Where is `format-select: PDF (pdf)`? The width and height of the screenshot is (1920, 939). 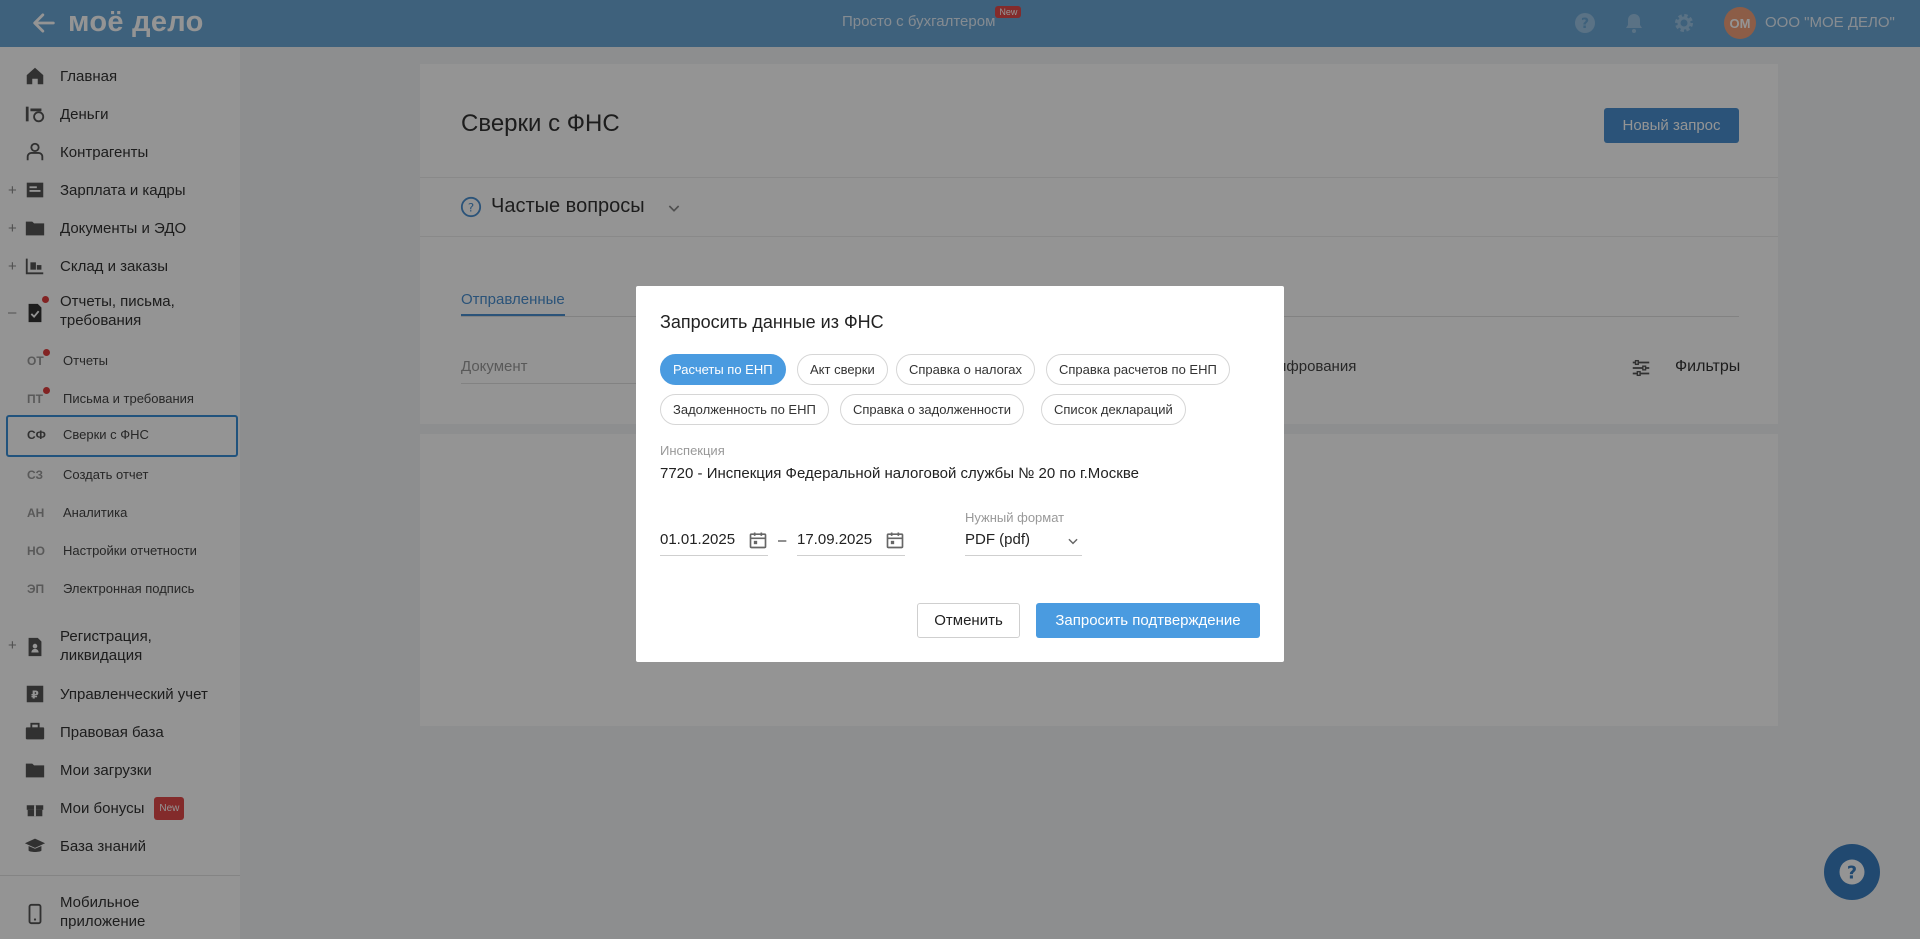
format-select: PDF (pdf) is located at coordinates (1023, 541).